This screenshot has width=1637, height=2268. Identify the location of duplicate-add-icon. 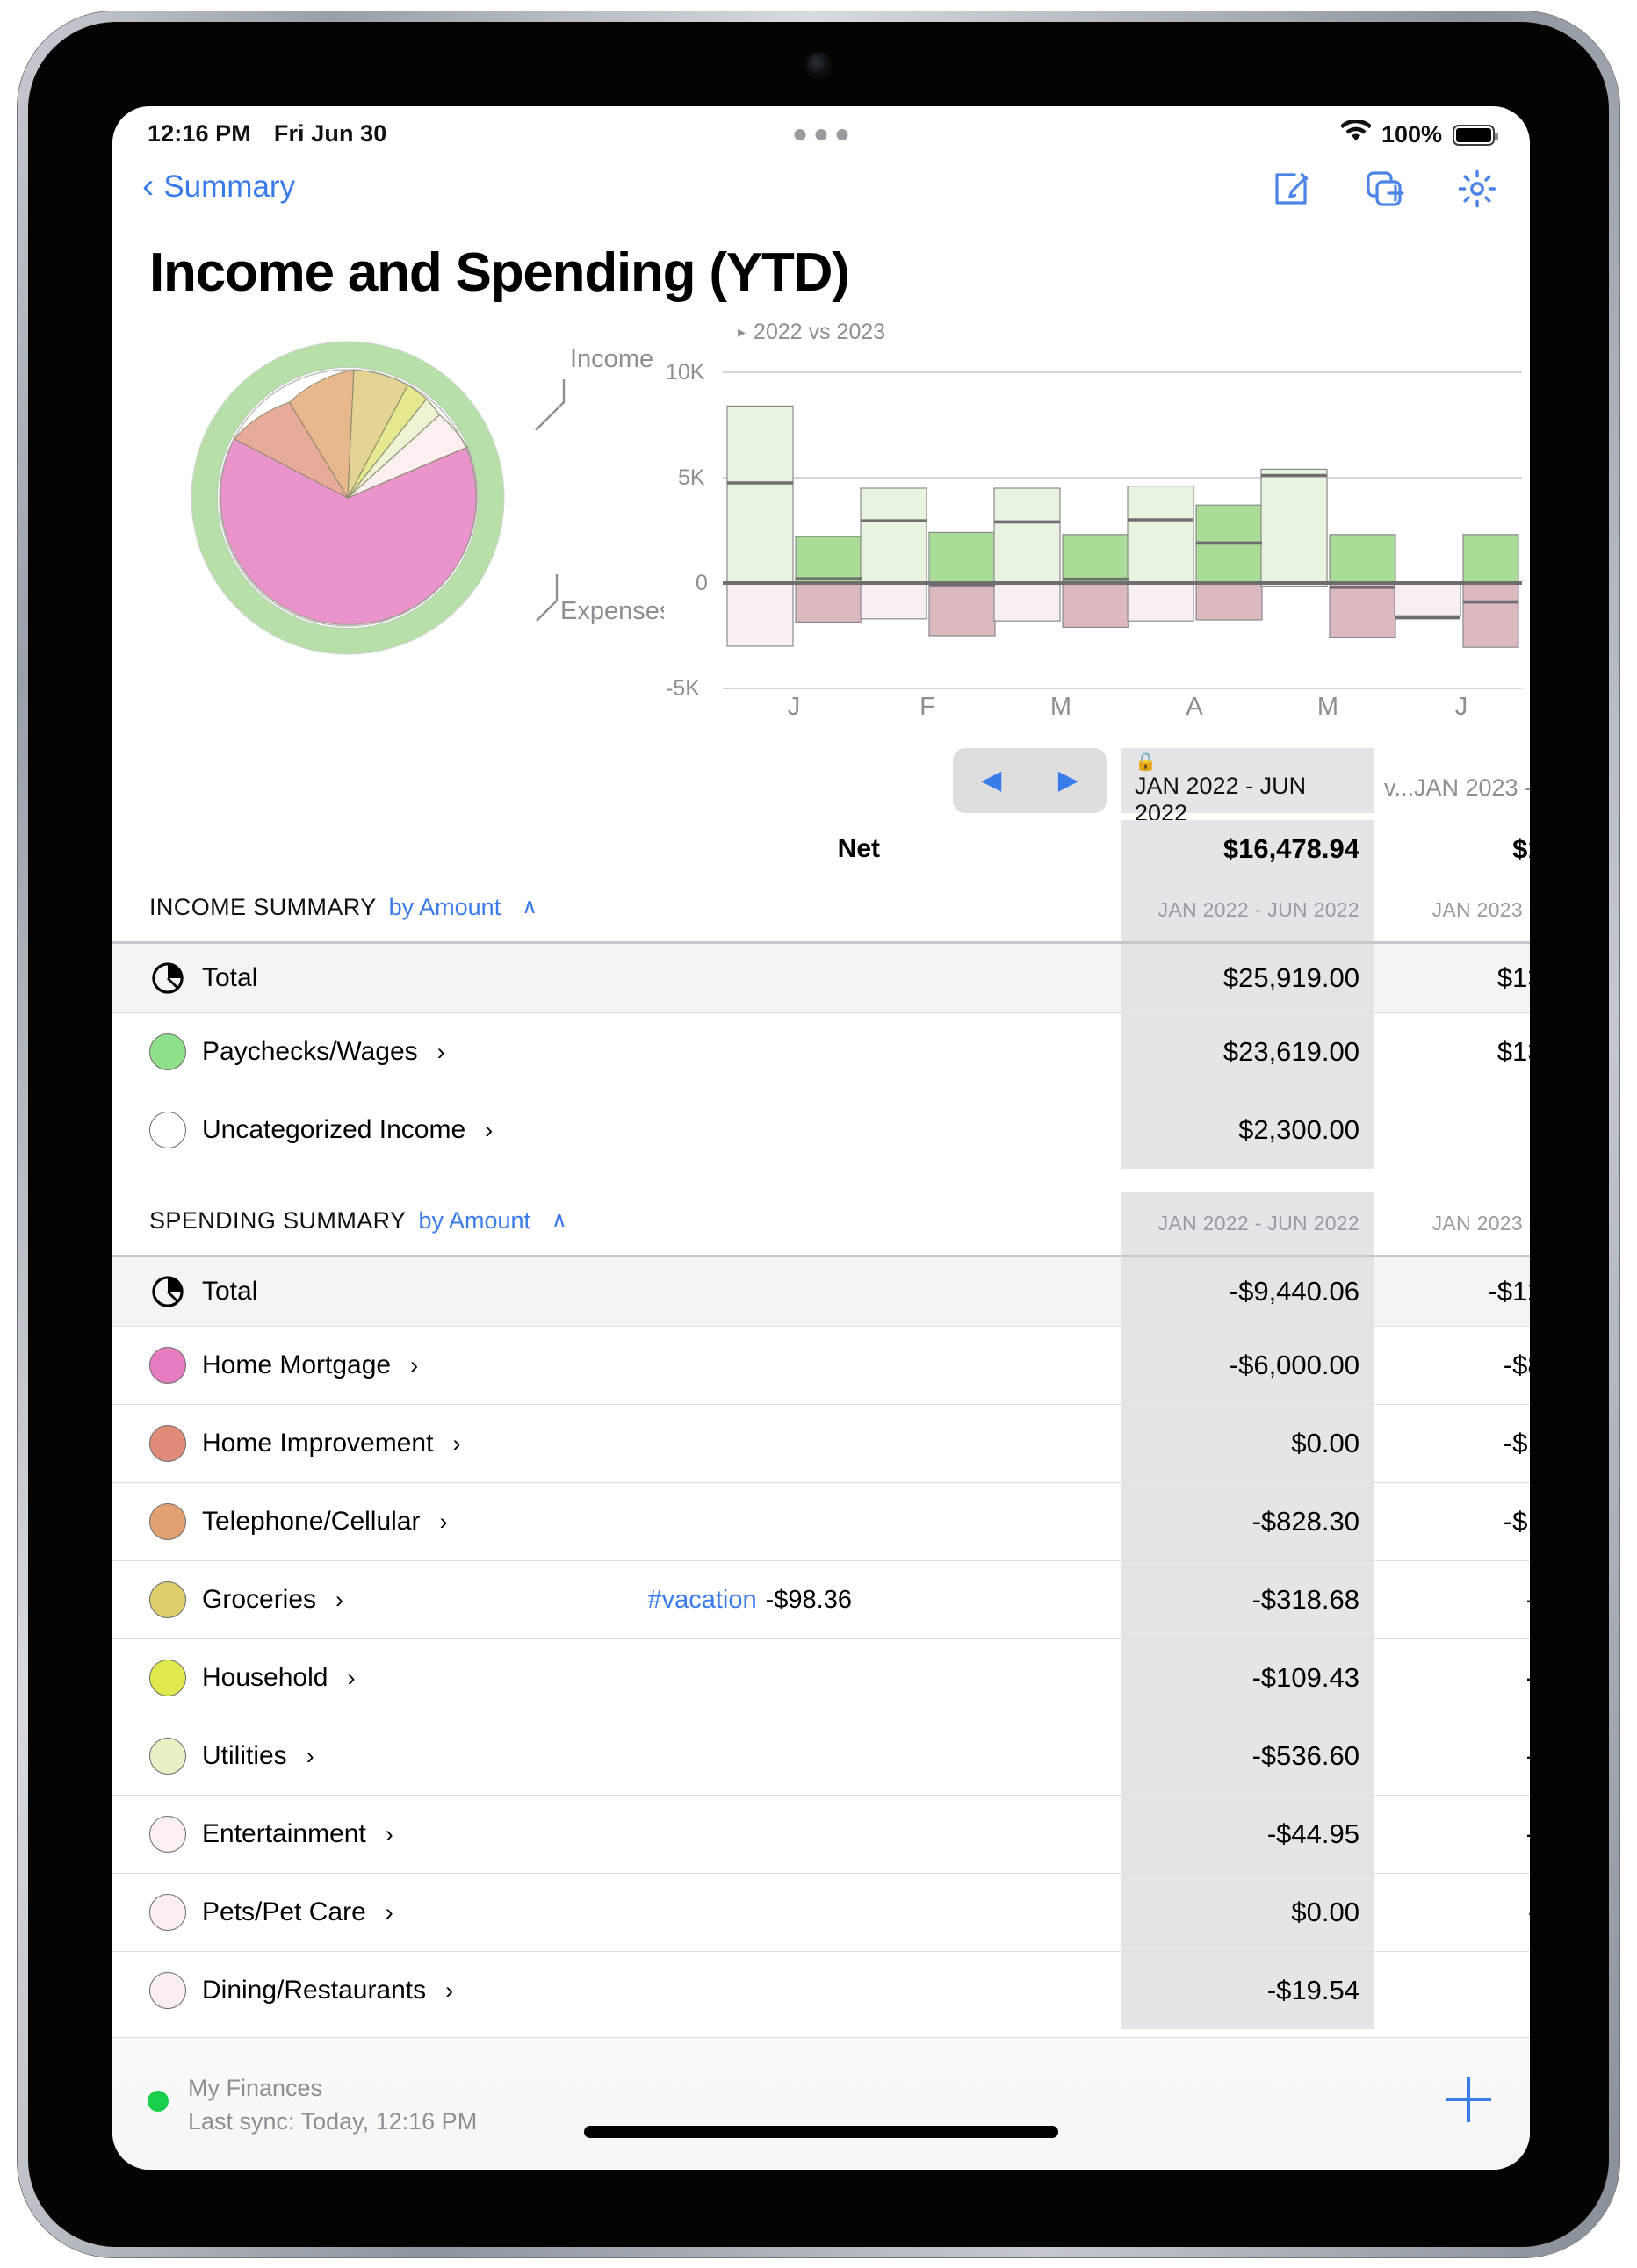
(1384, 189).